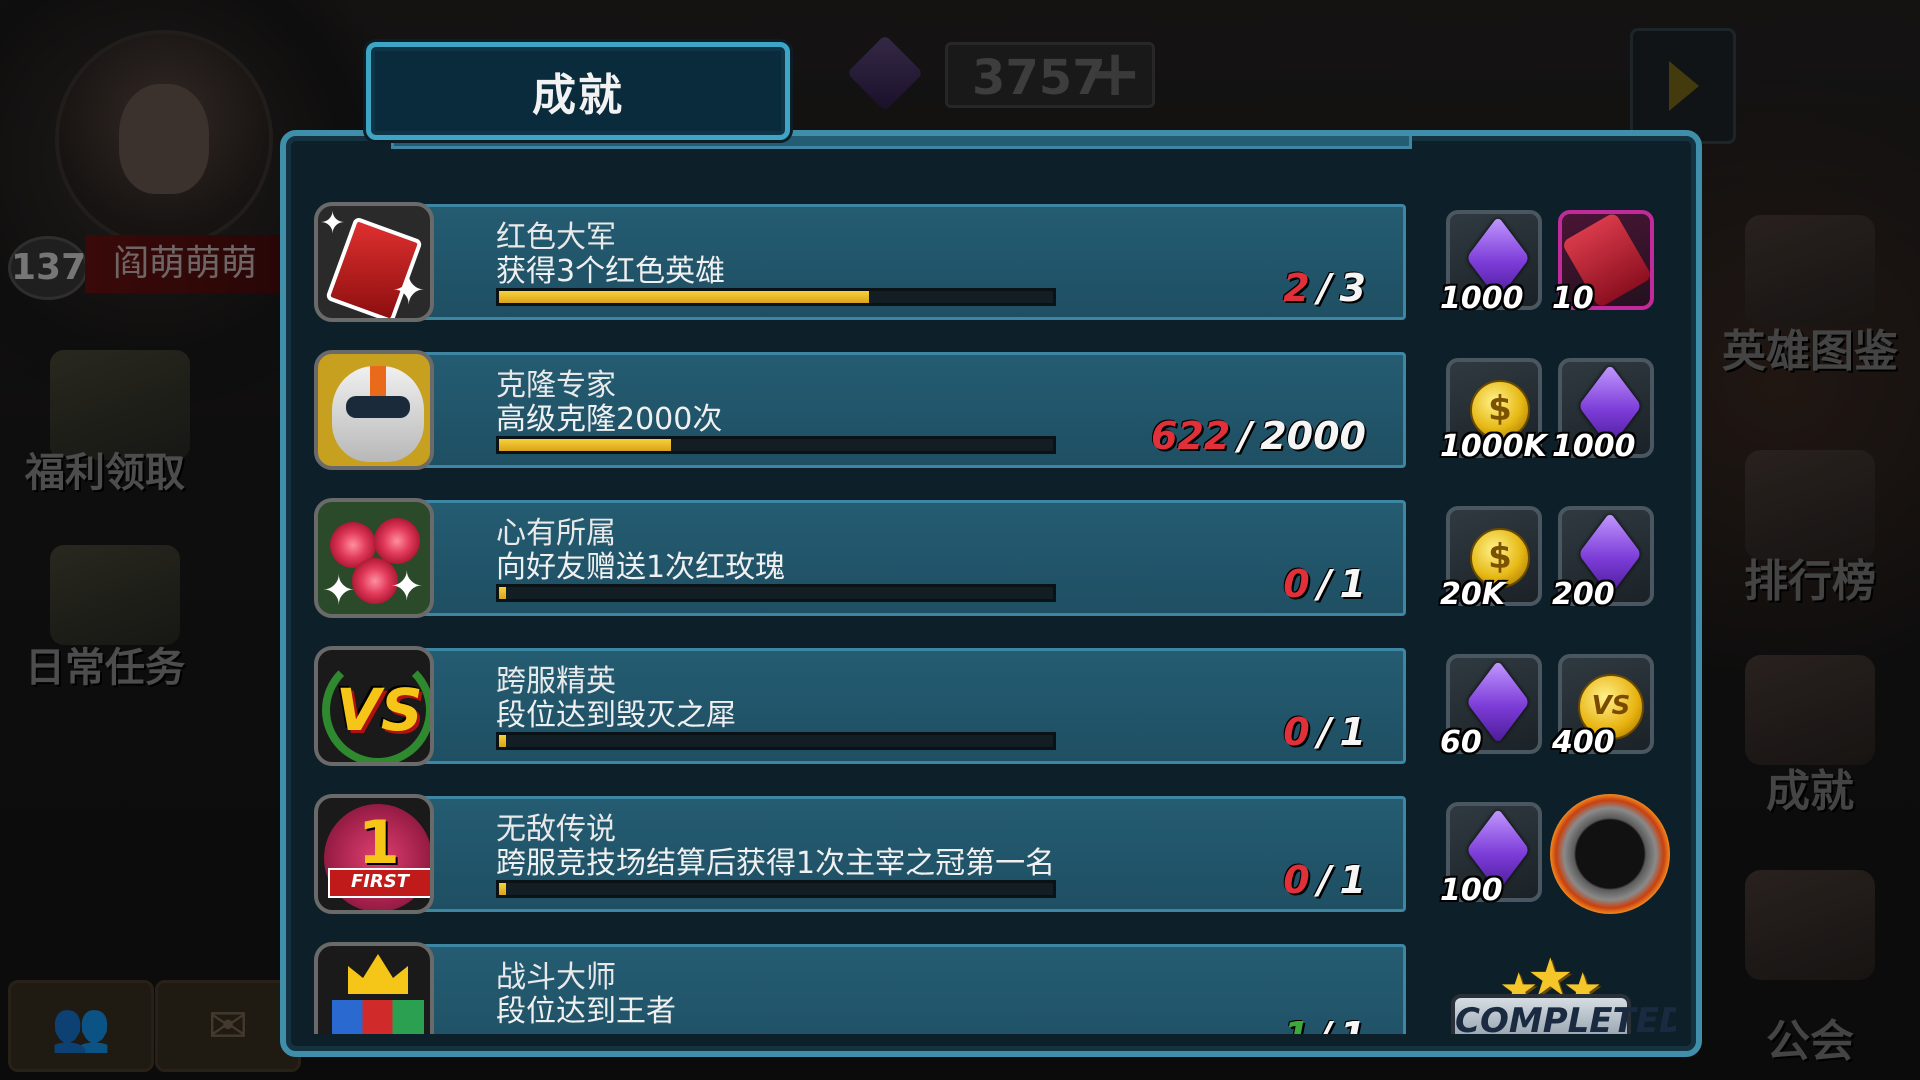  What do you see at coordinates (1296, 288) in the screenshot?
I see `progress-current: 2` at bounding box center [1296, 288].